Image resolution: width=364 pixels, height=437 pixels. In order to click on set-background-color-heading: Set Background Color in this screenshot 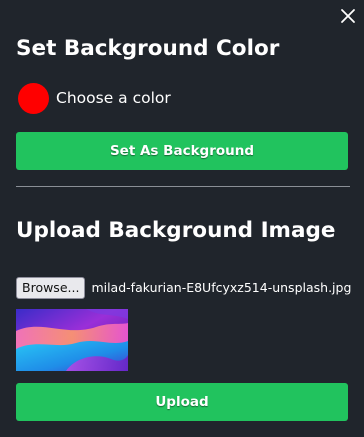, I will do `click(148, 48)`.